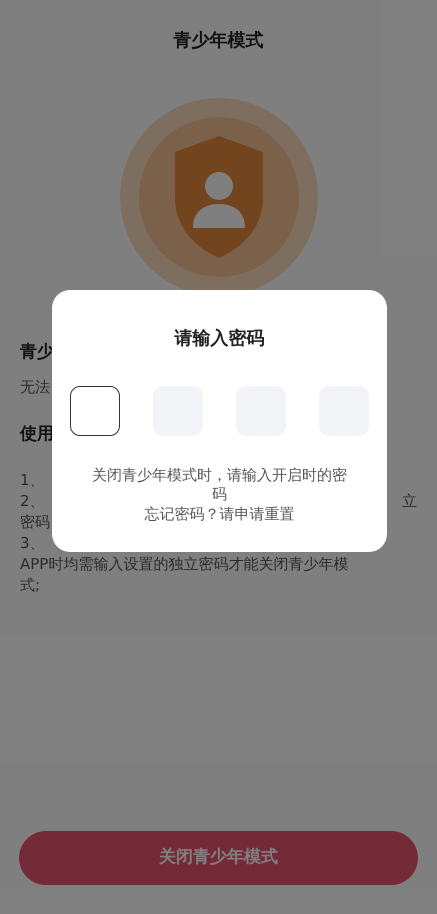 Image resolution: width=437 pixels, height=914 pixels. Describe the element at coordinates (219, 339) in the screenshot. I see `dialog-title: 请输入密码` at that location.